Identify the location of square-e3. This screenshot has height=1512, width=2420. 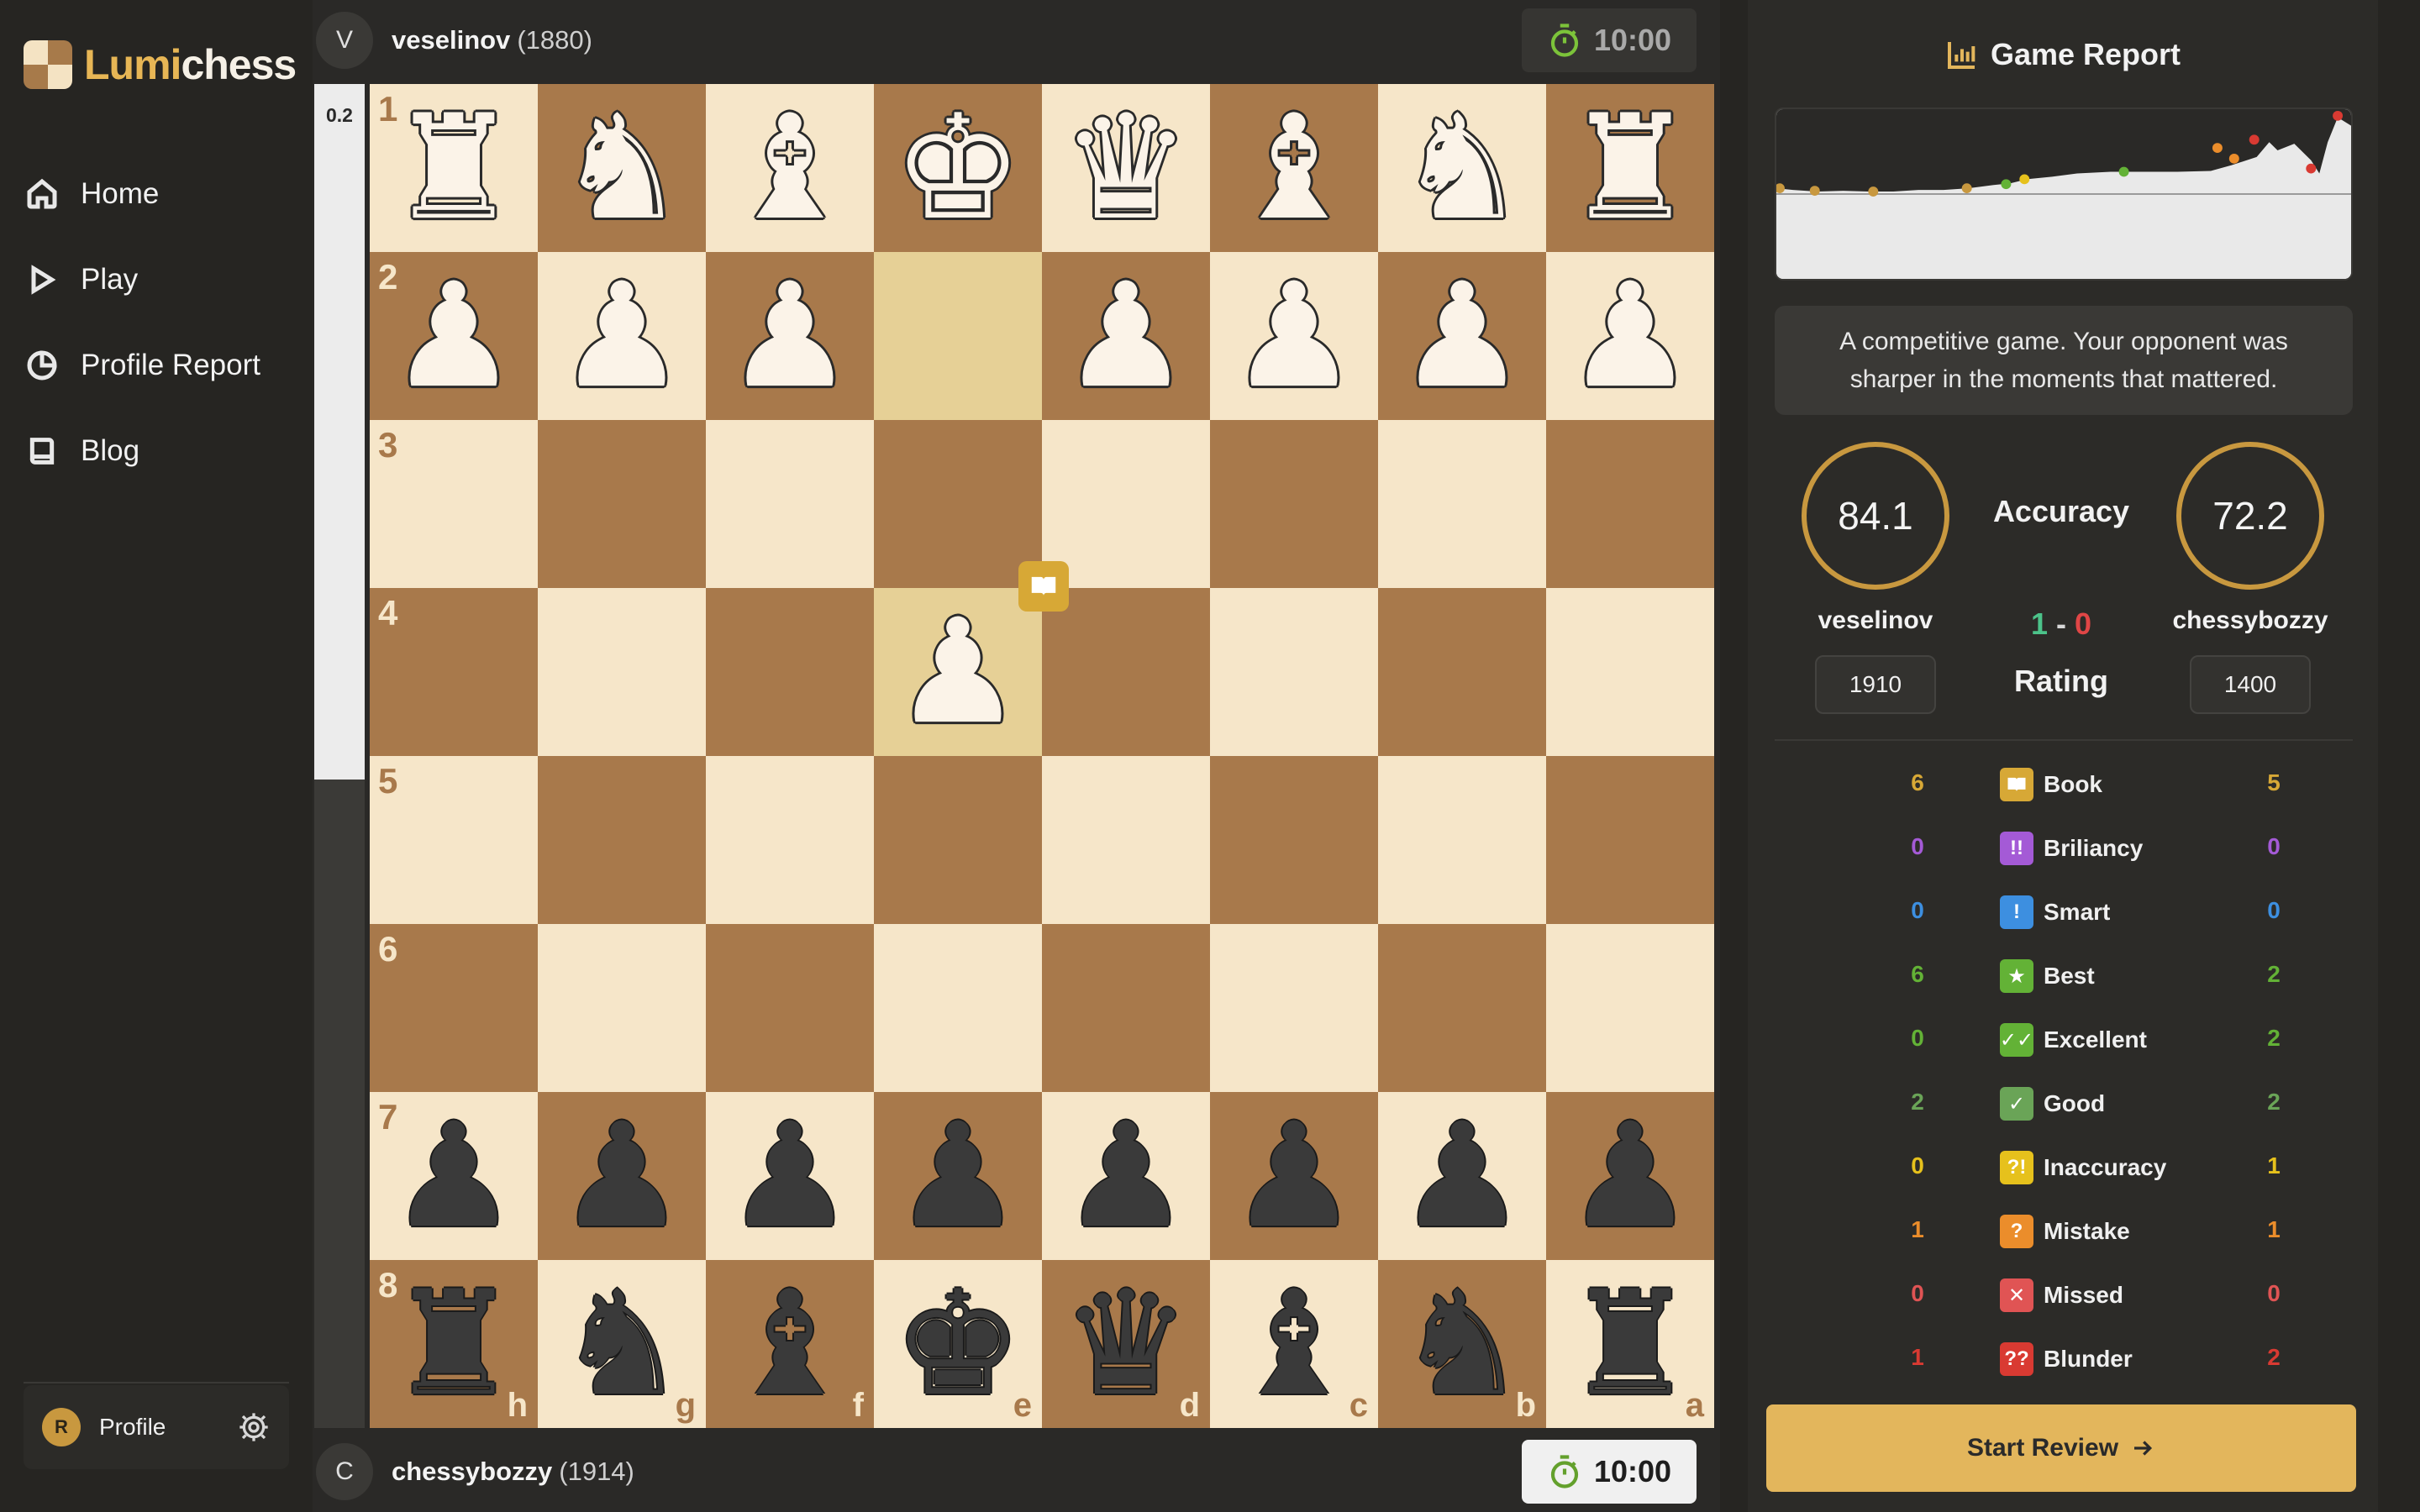
(958, 504).